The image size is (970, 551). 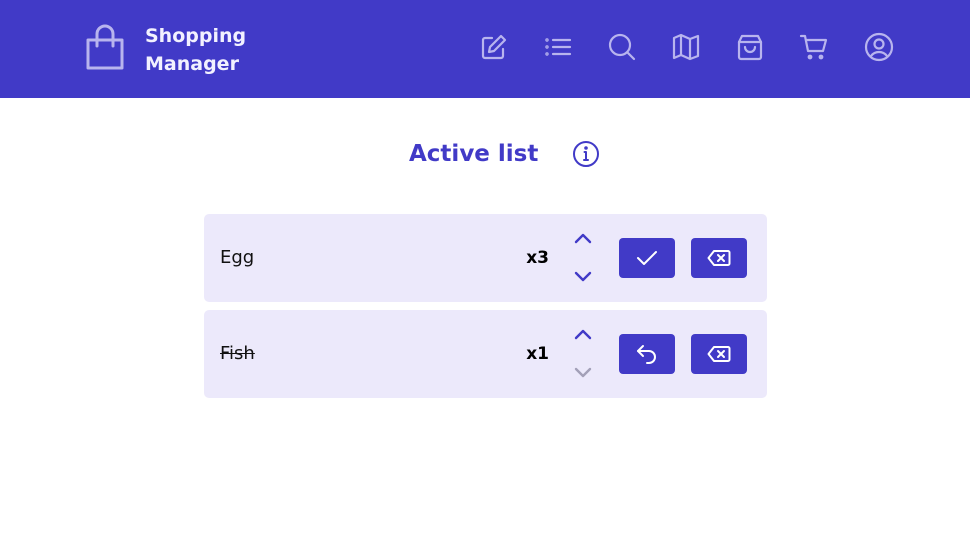 I want to click on page-title: Active list, so click(x=474, y=154).